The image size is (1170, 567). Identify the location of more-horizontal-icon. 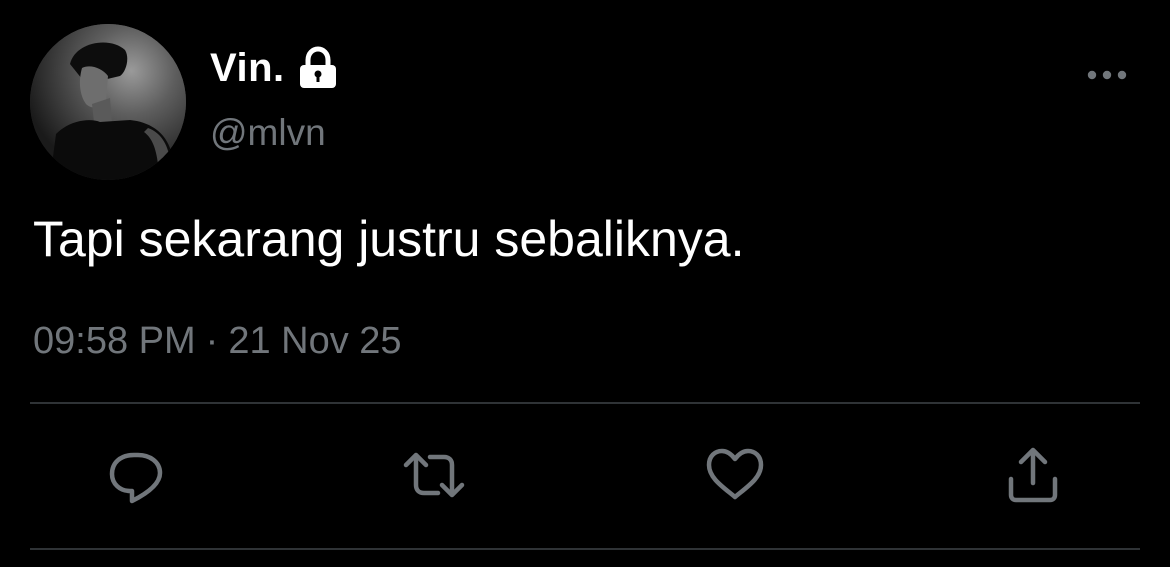
(1107, 75).